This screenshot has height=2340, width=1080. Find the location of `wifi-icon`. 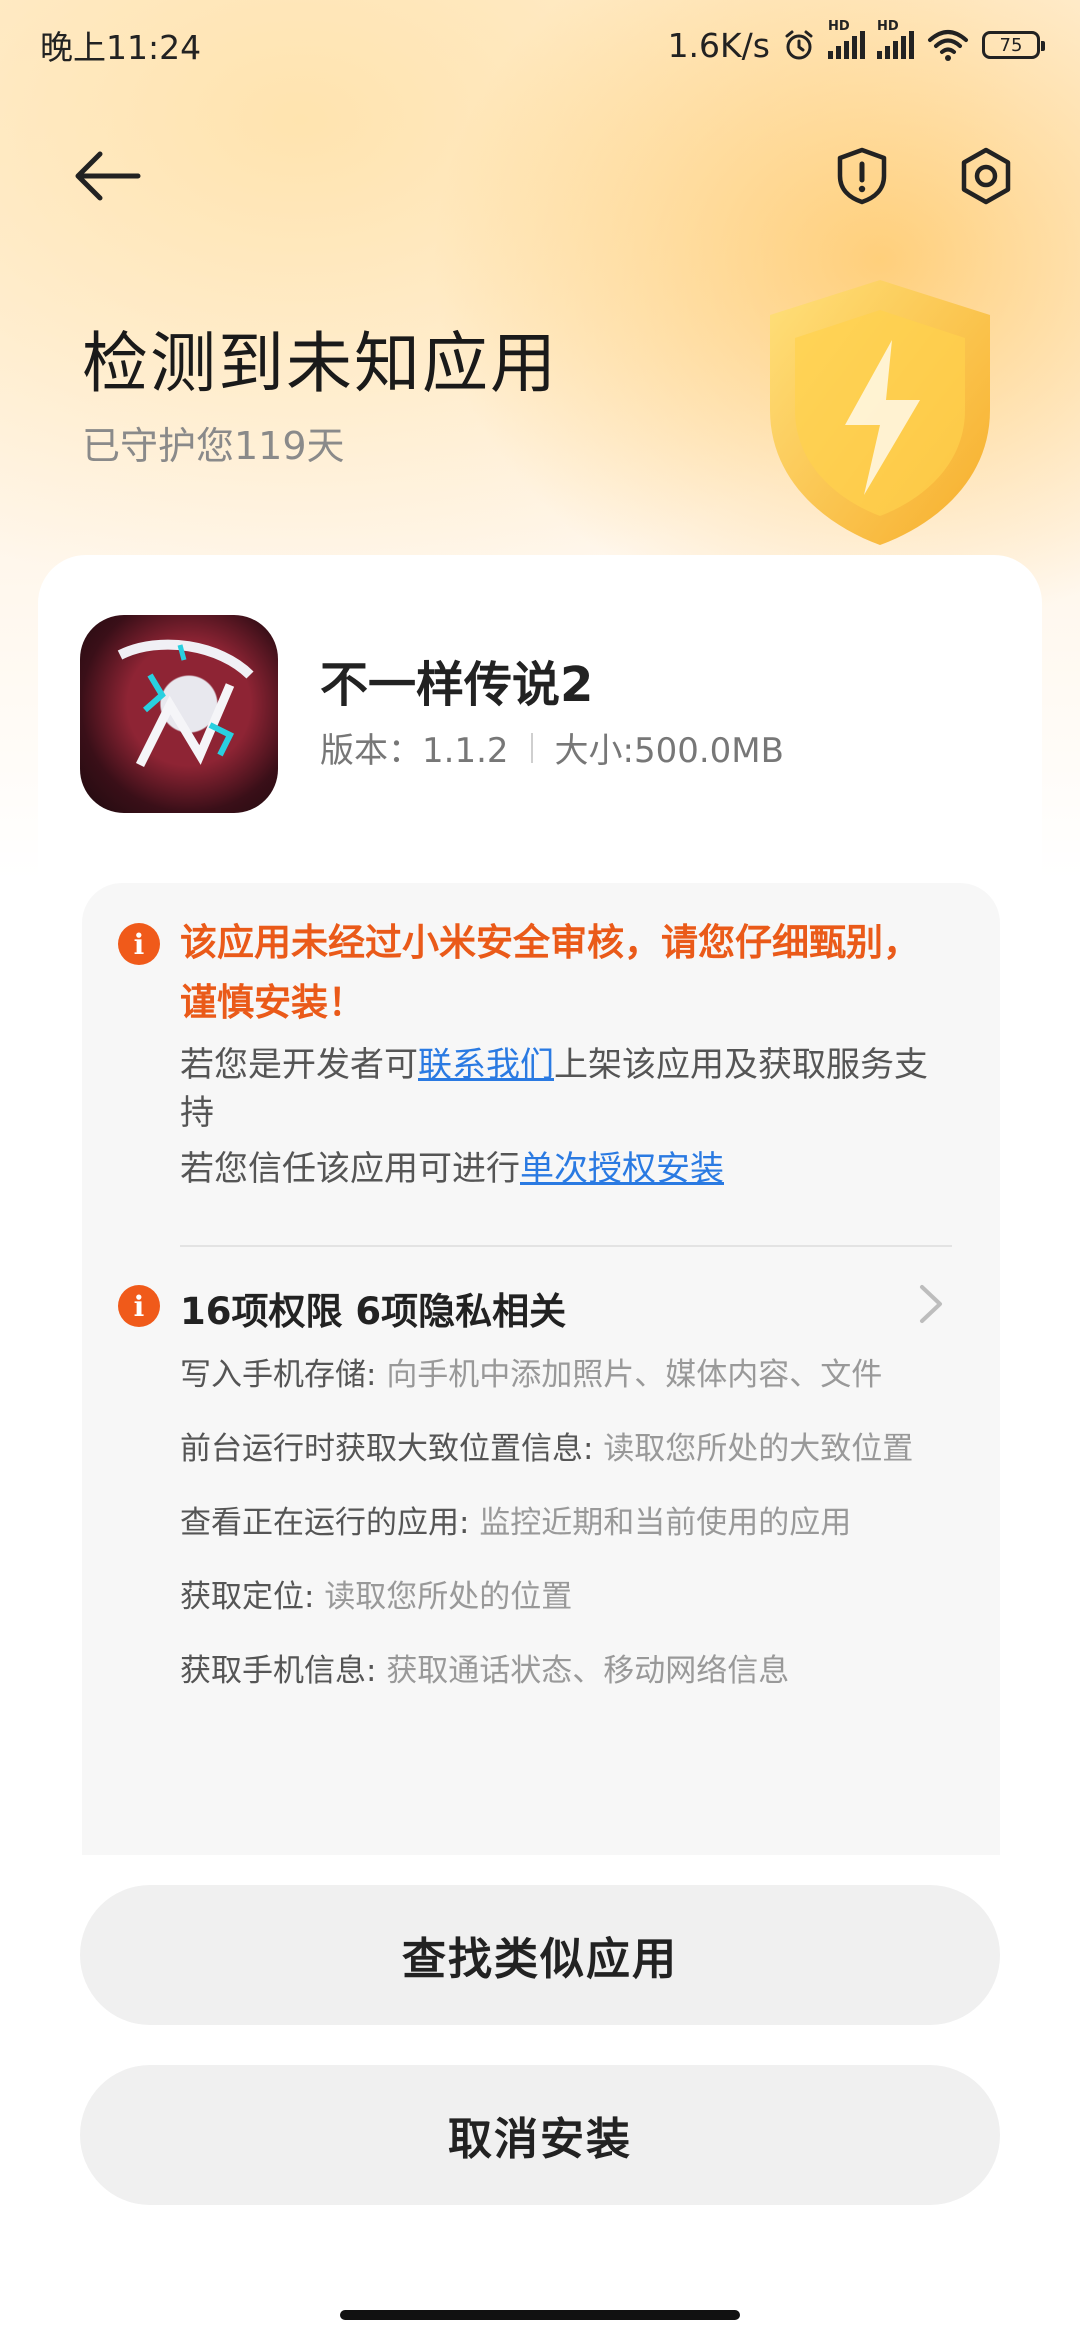

wifi-icon is located at coordinates (948, 45).